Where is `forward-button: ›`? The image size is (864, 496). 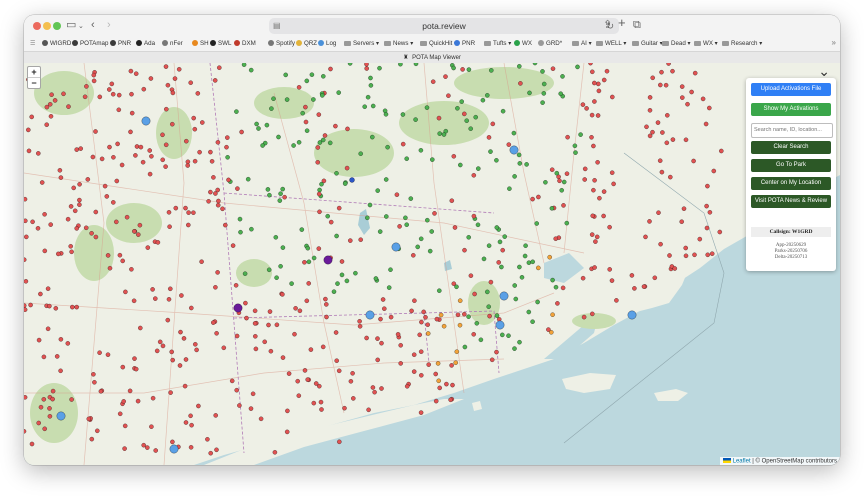
forward-button: › is located at coordinates (109, 25).